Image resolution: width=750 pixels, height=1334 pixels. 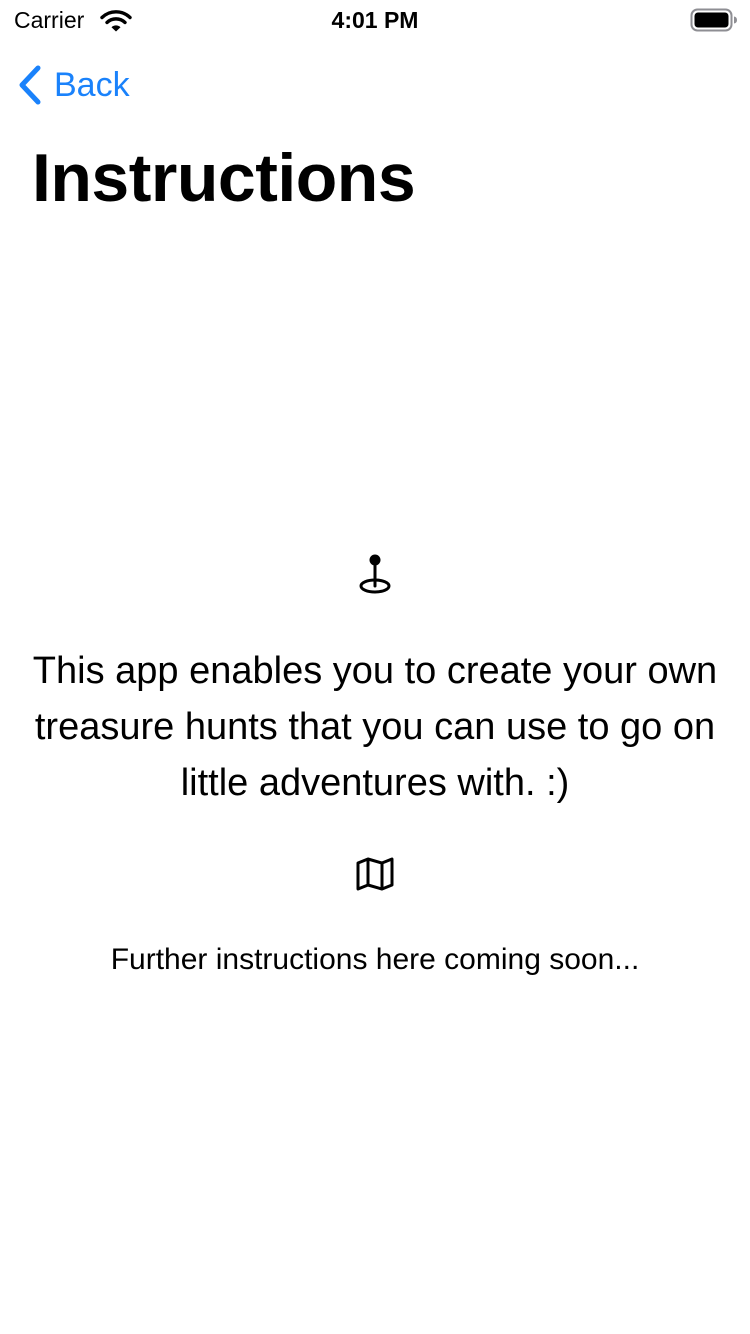 What do you see at coordinates (375, 574) in the screenshot?
I see `map-pin-icon` at bounding box center [375, 574].